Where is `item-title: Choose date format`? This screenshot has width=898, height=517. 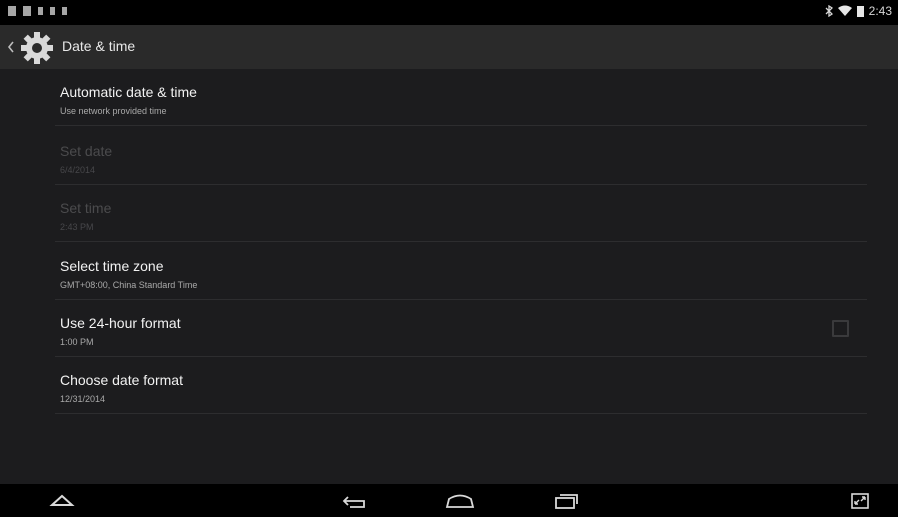 item-title: Choose date format is located at coordinates (121, 380).